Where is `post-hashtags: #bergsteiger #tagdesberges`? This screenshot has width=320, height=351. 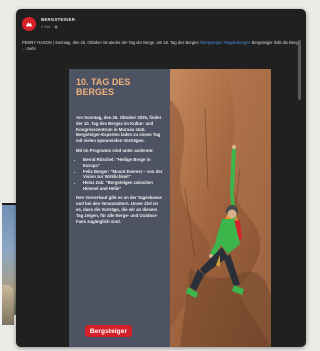
post-hashtags: #bergsteiger #tagdesberges is located at coordinates (225, 42).